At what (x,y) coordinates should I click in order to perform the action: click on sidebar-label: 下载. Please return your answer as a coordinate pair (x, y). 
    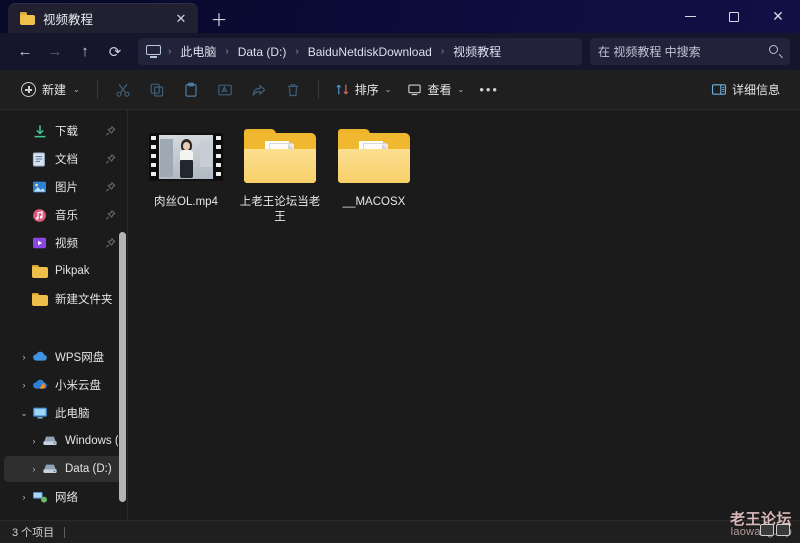
    Looking at the image, I should click on (66, 132).